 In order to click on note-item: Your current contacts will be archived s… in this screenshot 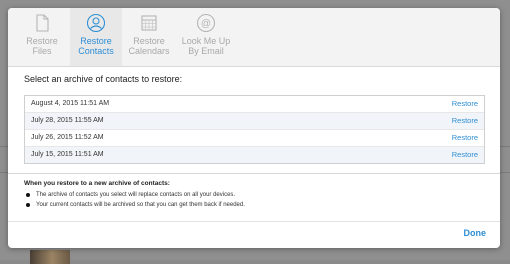, I will do `click(254, 205)`.